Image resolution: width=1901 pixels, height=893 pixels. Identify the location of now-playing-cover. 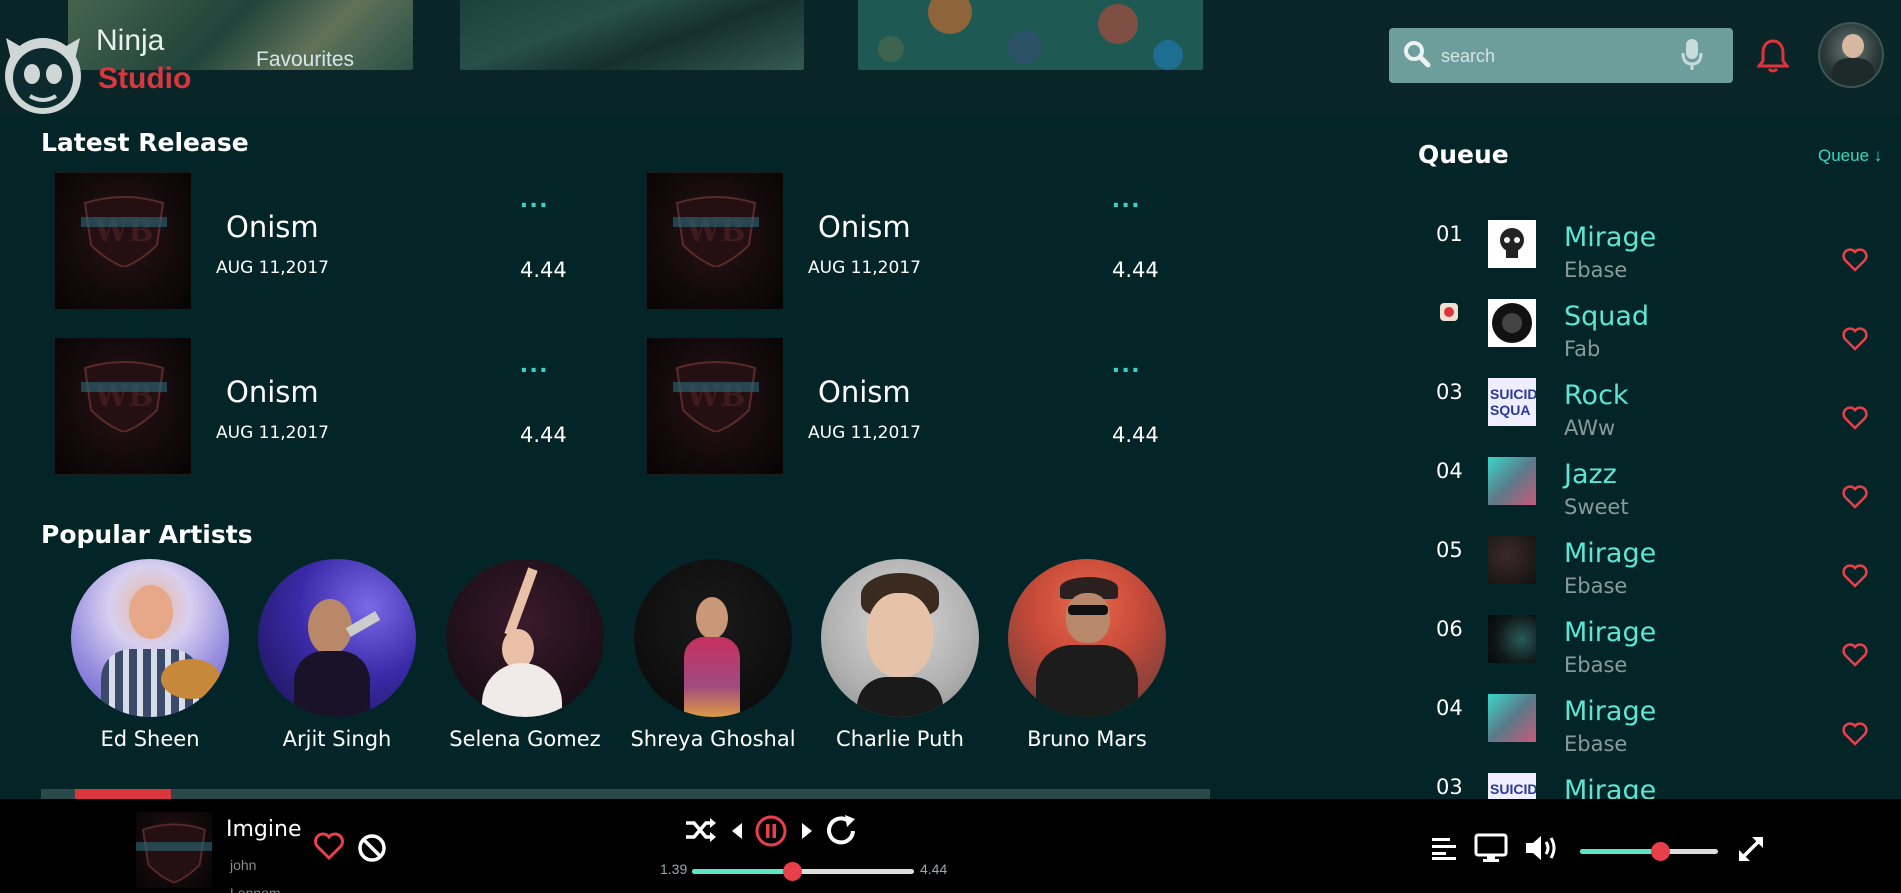
(174, 850).